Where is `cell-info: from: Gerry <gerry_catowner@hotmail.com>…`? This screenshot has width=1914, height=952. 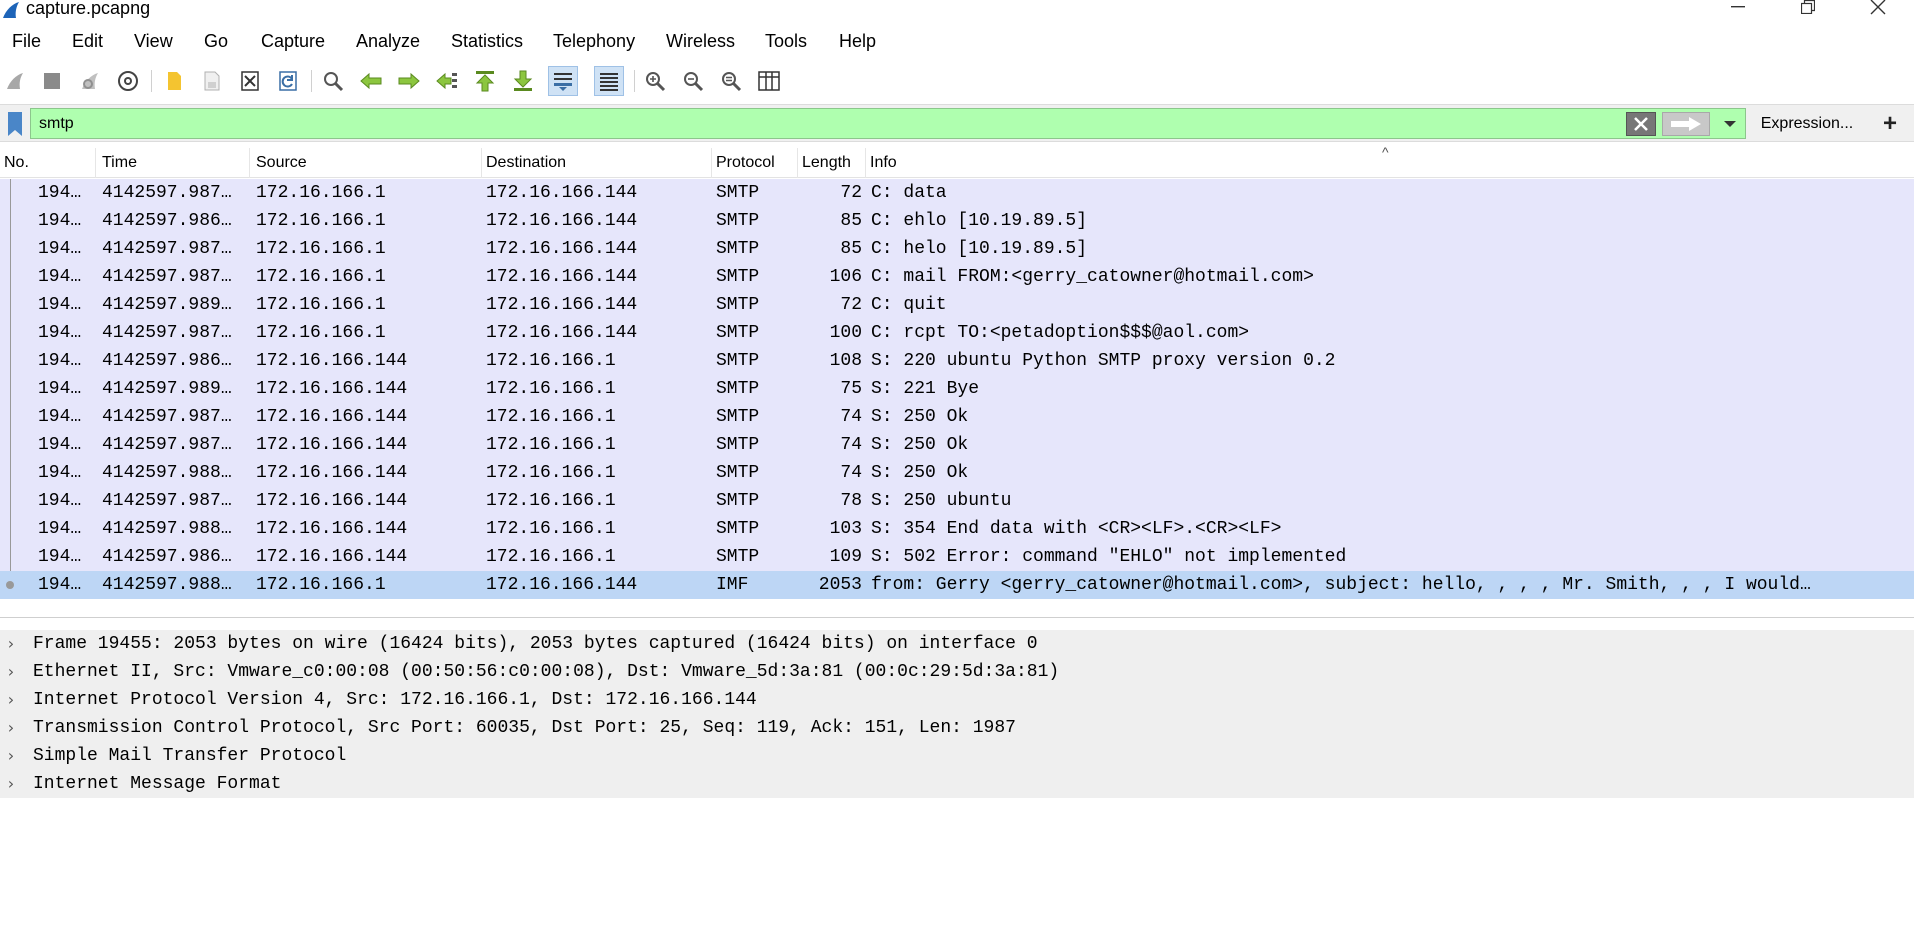
cell-info: from: Gerry <gerry_catowner@hotmail.com>… is located at coordinates (1341, 585).